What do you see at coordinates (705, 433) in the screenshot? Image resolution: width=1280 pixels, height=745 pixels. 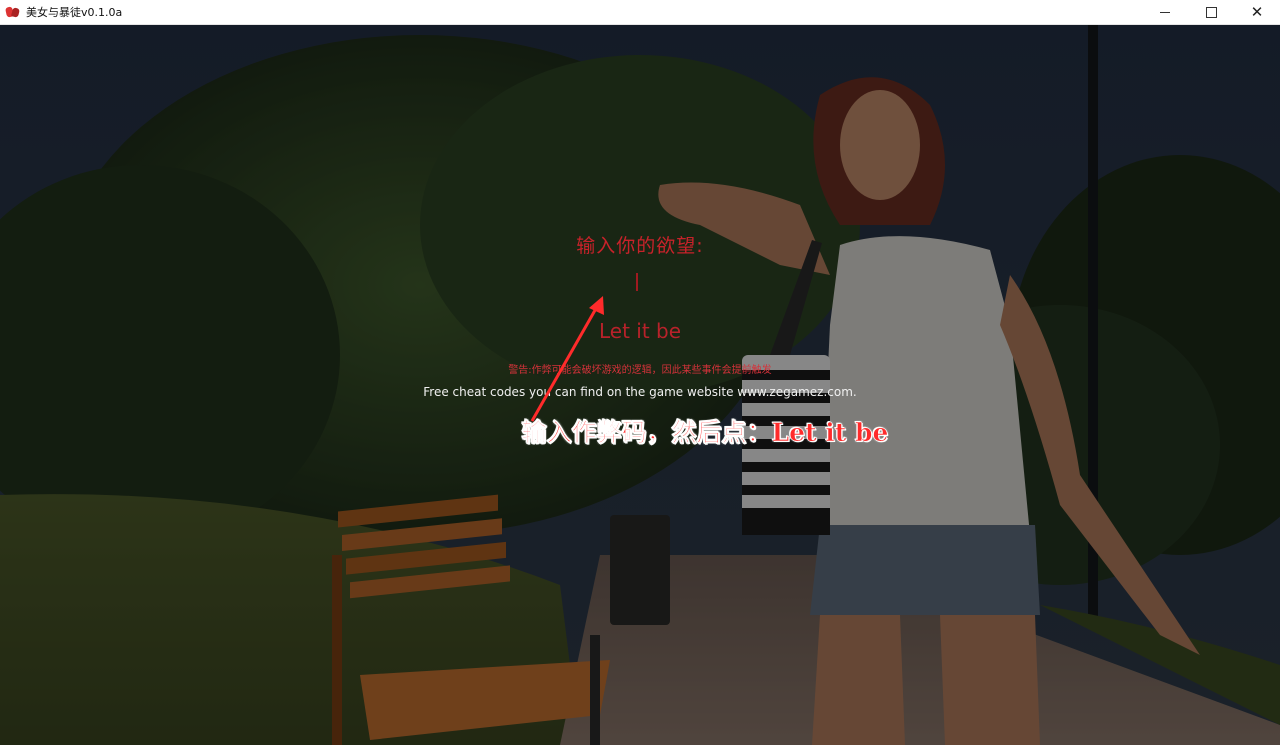 I see `tutorial-annotation: 输入作弊码，然后点：Let it be` at bounding box center [705, 433].